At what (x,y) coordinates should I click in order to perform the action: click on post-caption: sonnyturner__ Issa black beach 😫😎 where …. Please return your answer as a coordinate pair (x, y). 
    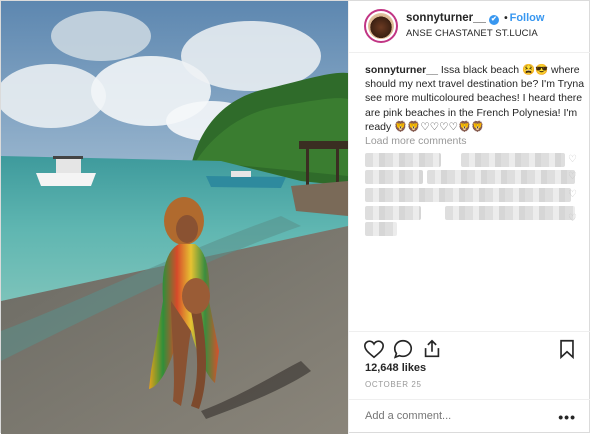
    Looking at the image, I should click on (475, 98).